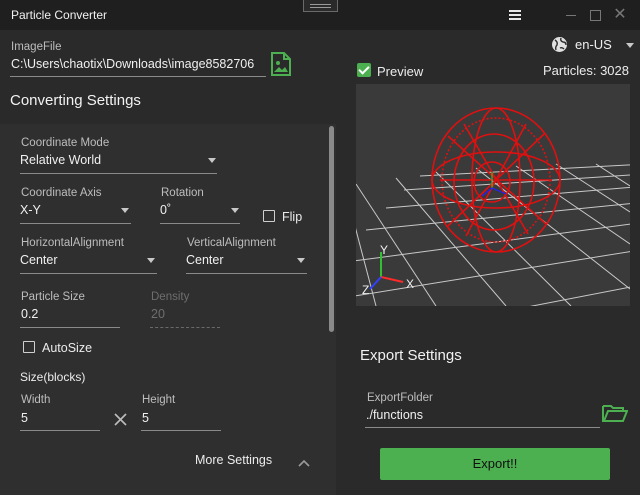 The width and height of the screenshot is (640, 495). I want to click on language-select: en-US, so click(593, 44).